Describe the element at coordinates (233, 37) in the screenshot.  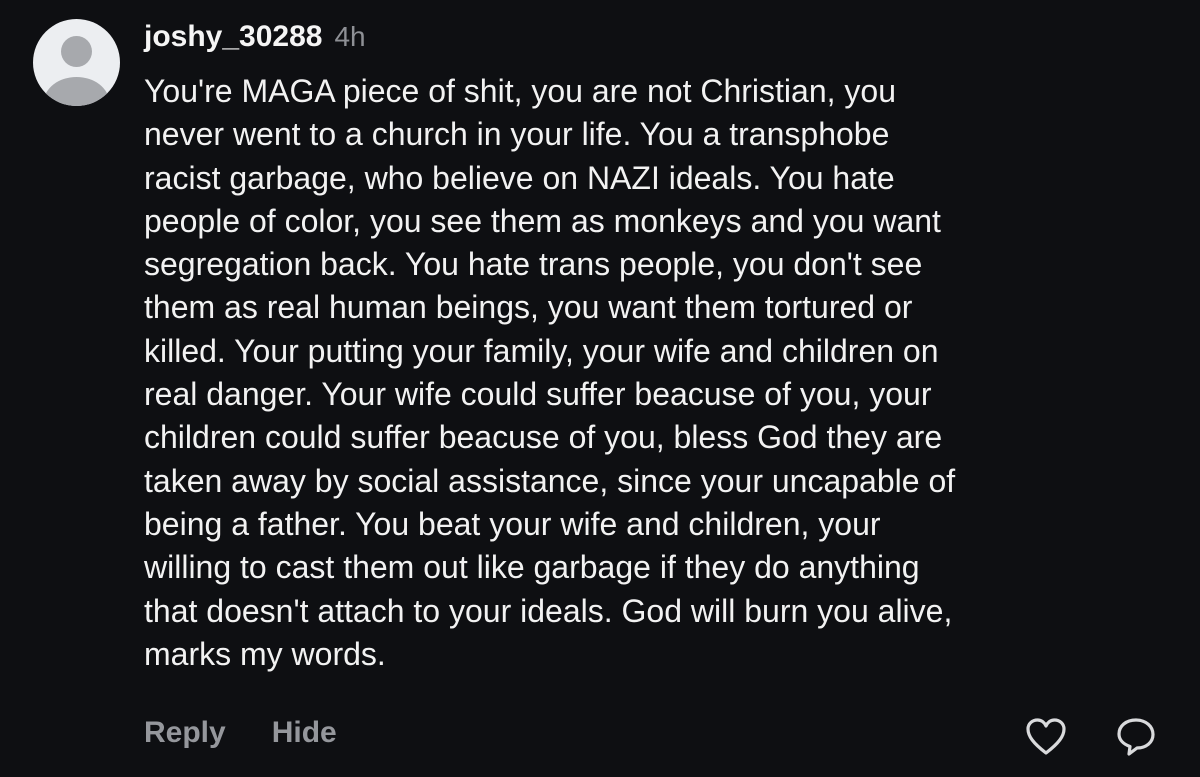
I see `username: joshy_30288` at that location.